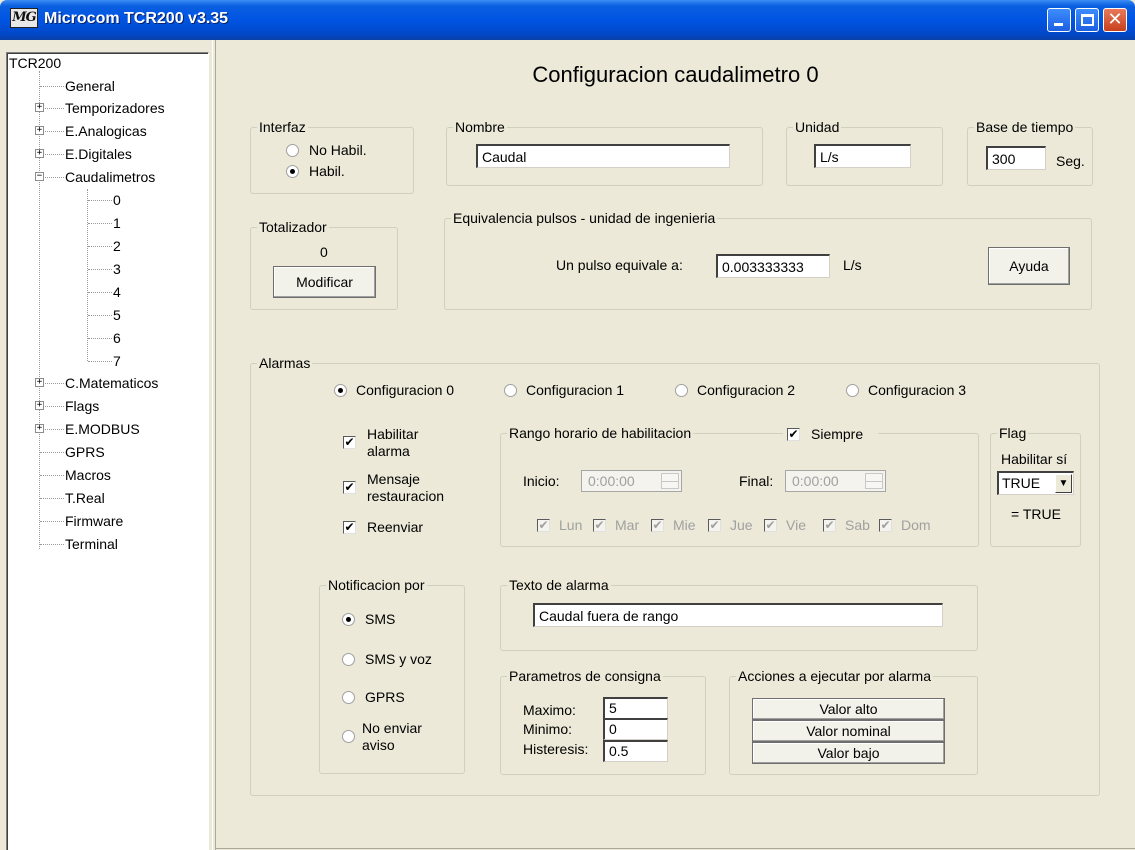 This screenshot has height=850, width=1135. Describe the element at coordinates (829, 525) in the screenshot. I see `day-sab-checkbox: ✔` at that location.